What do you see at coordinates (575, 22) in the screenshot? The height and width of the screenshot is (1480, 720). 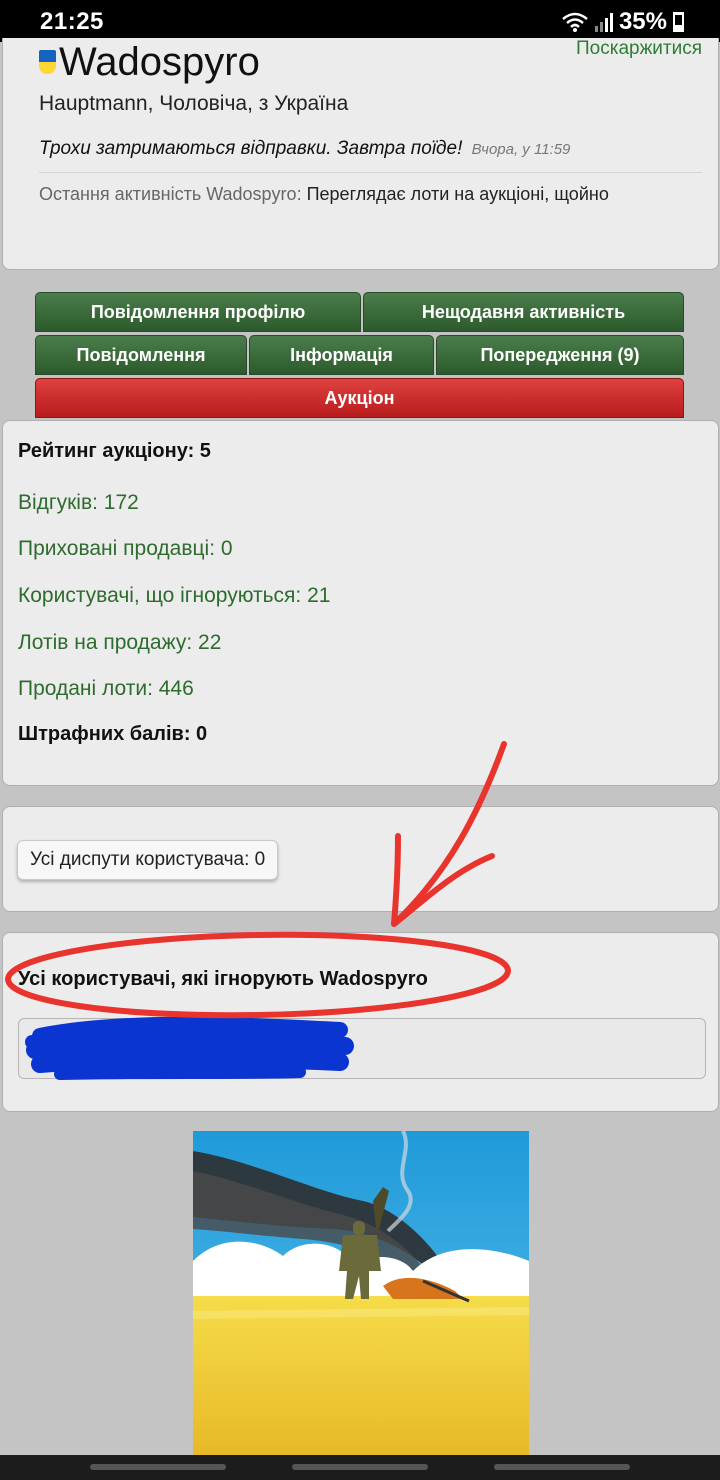 I see `wifi-icon` at bounding box center [575, 22].